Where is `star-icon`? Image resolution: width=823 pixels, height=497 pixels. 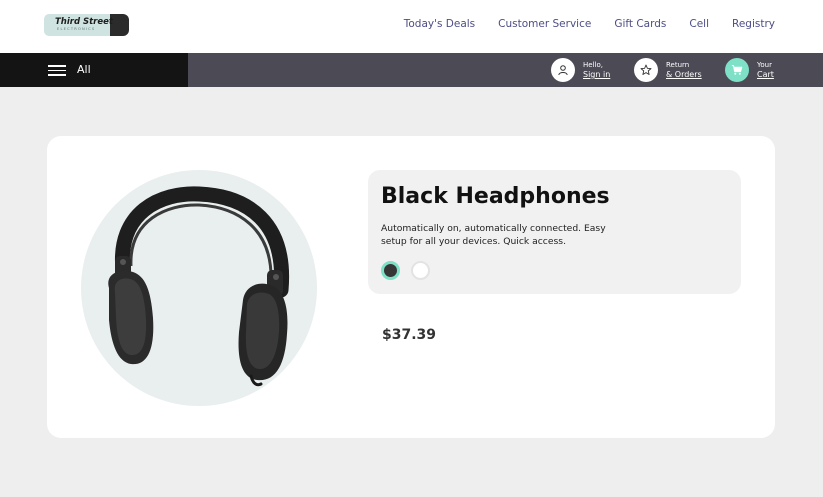 star-icon is located at coordinates (646, 70).